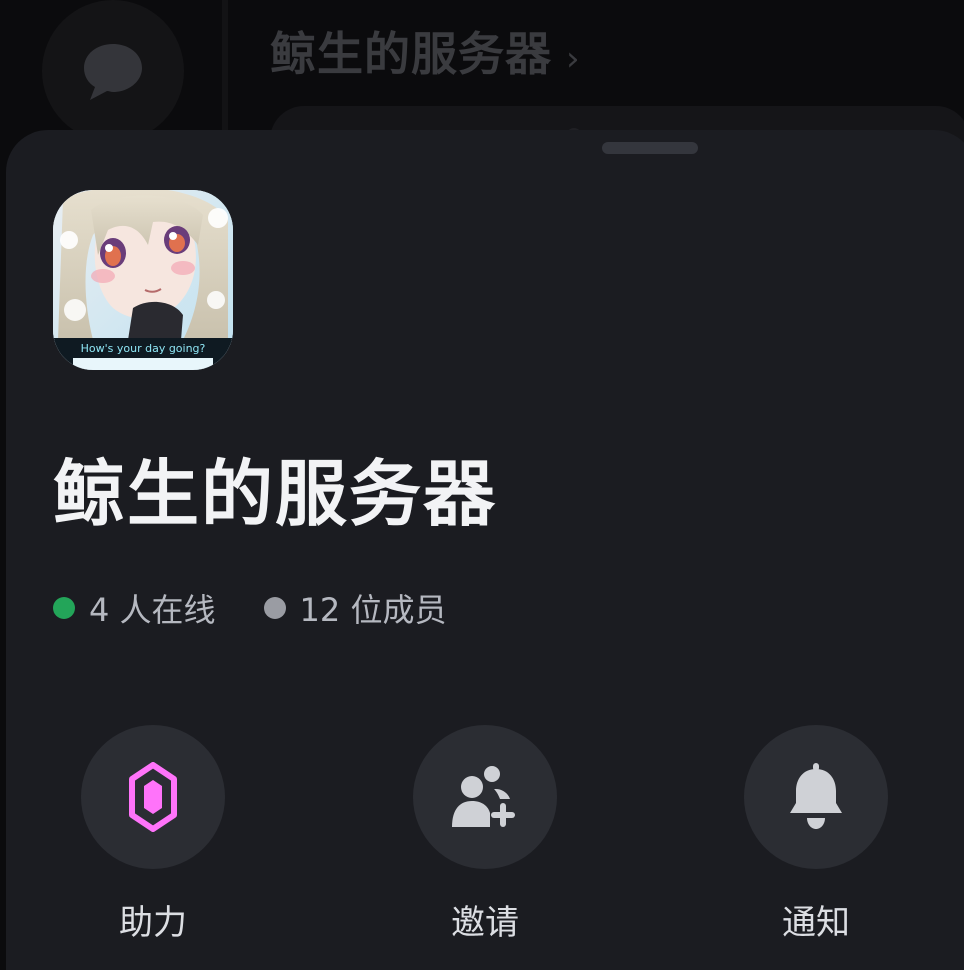 This screenshot has height=970, width=964. What do you see at coordinates (573, 59) in the screenshot?
I see `chevron-right-icon: ›` at bounding box center [573, 59].